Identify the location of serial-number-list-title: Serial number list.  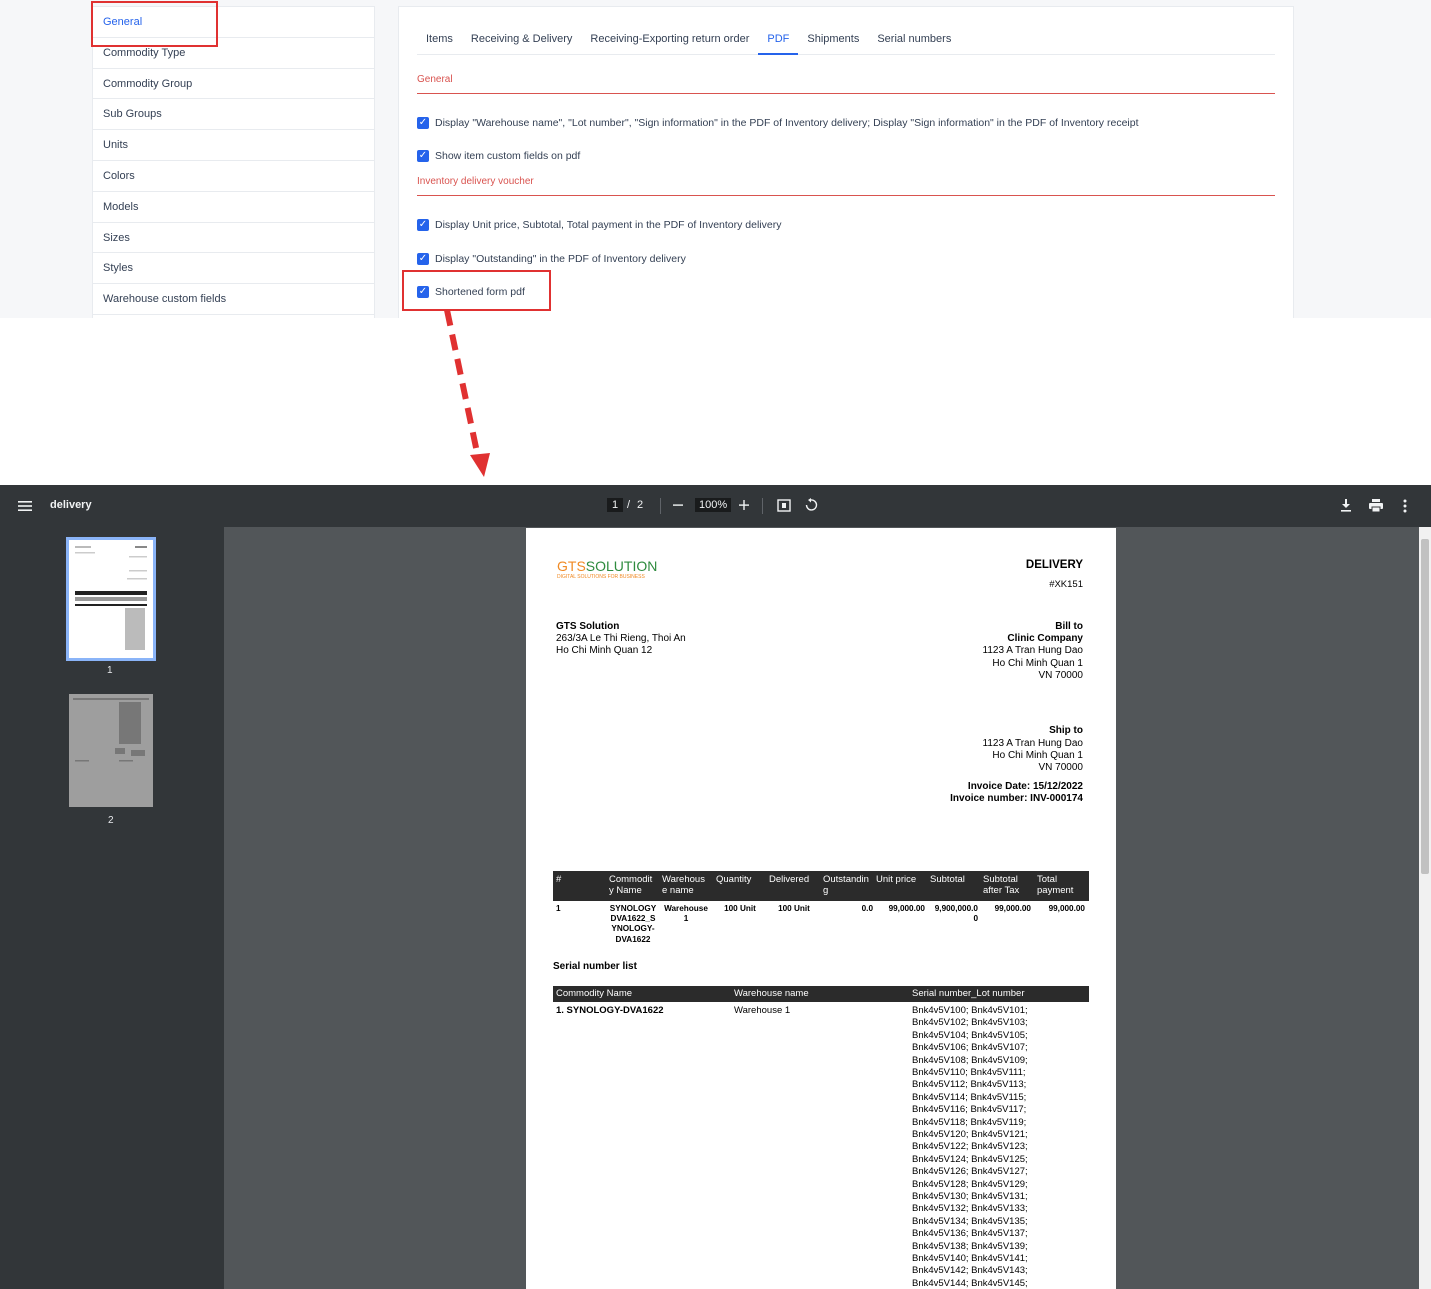
(595, 966).